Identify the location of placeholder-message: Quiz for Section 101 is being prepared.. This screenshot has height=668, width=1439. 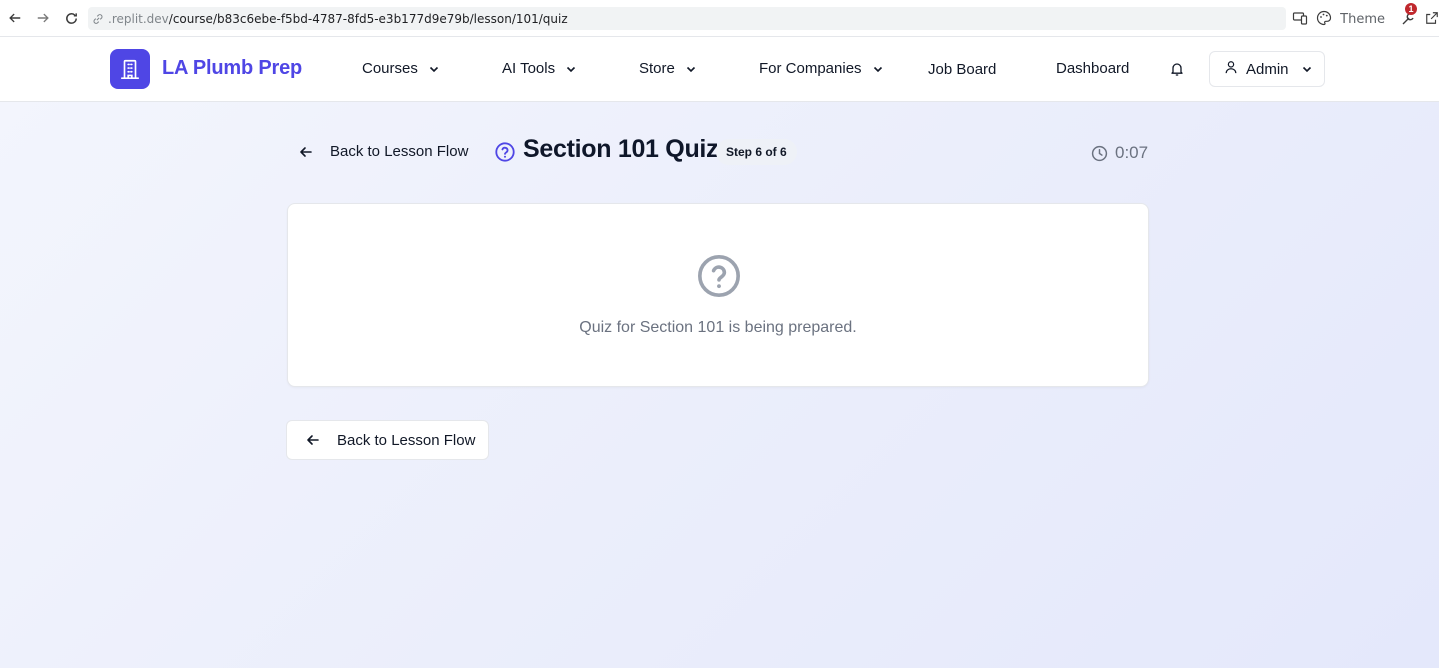
(718, 327).